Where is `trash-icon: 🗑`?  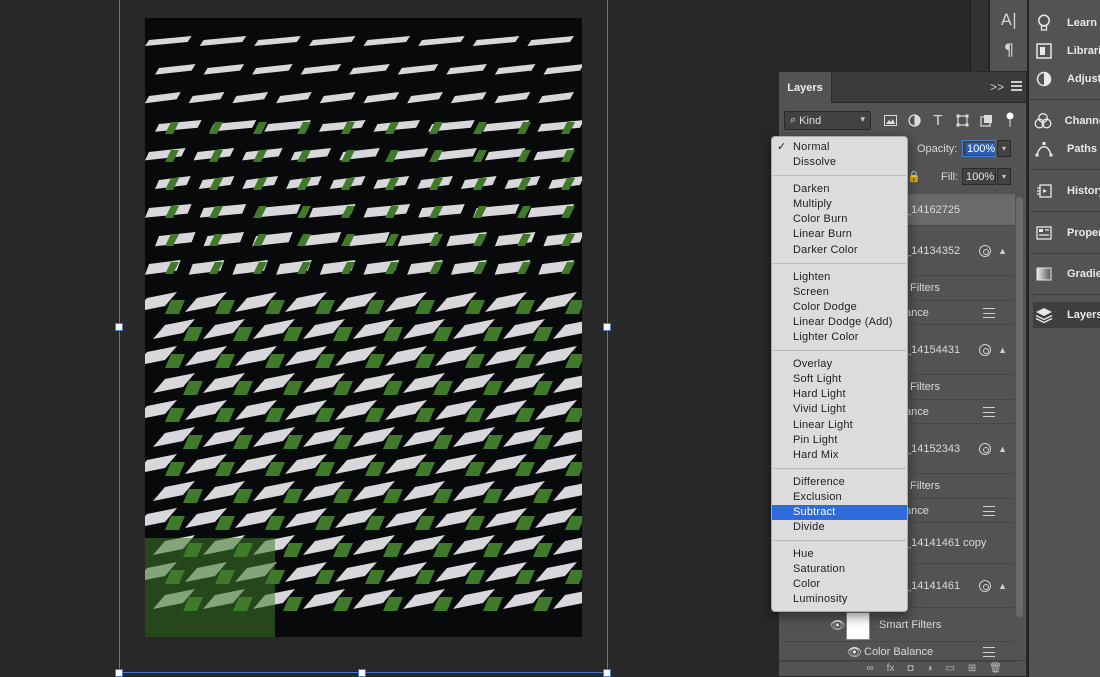 trash-icon: 🗑 is located at coordinates (995, 668).